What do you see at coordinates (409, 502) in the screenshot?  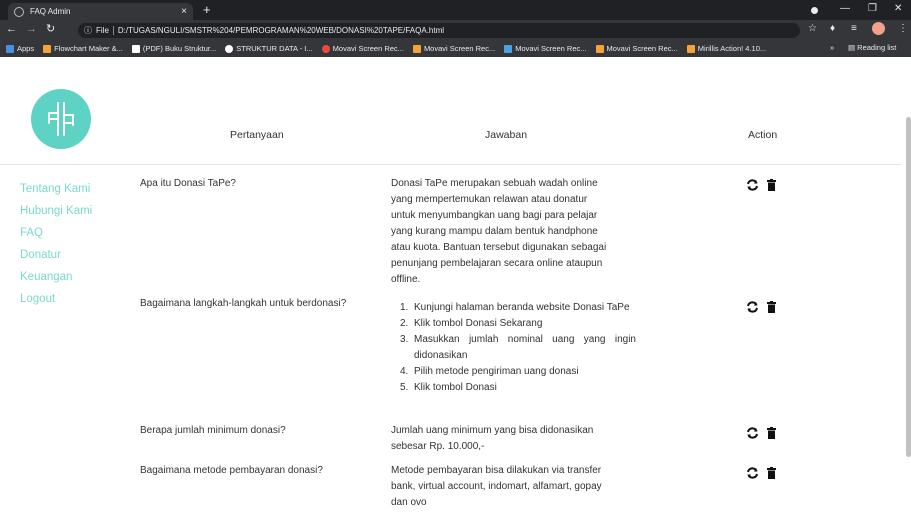 I see `answer-line: dan ovo` at bounding box center [409, 502].